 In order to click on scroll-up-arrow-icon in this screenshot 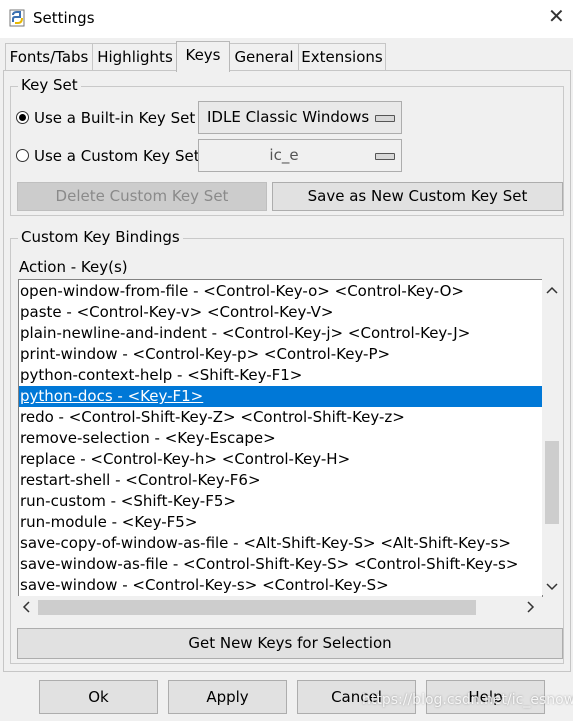, I will do `click(552, 290)`.